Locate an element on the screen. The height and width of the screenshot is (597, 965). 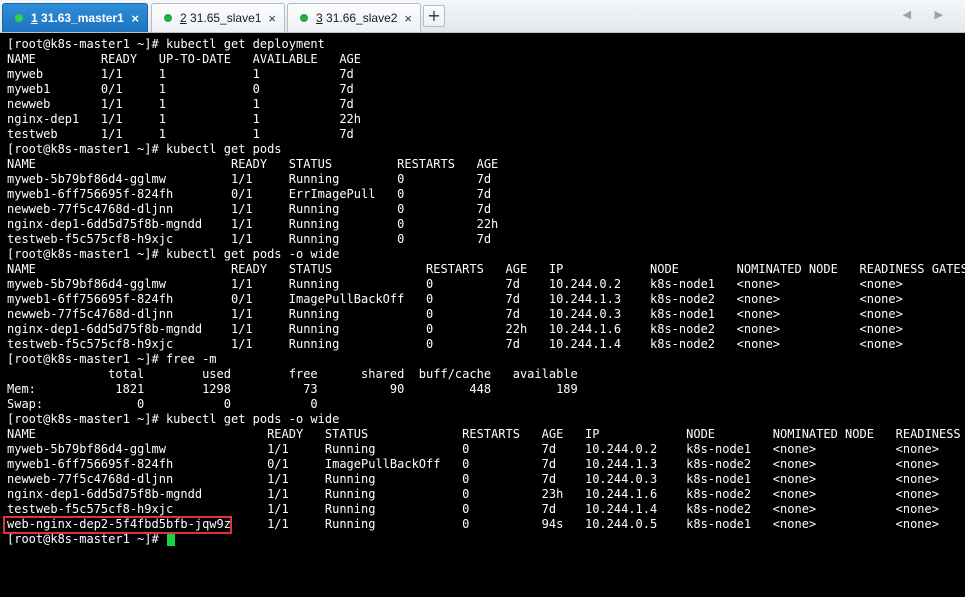
tab-index: 2 is located at coordinates (183, 18).